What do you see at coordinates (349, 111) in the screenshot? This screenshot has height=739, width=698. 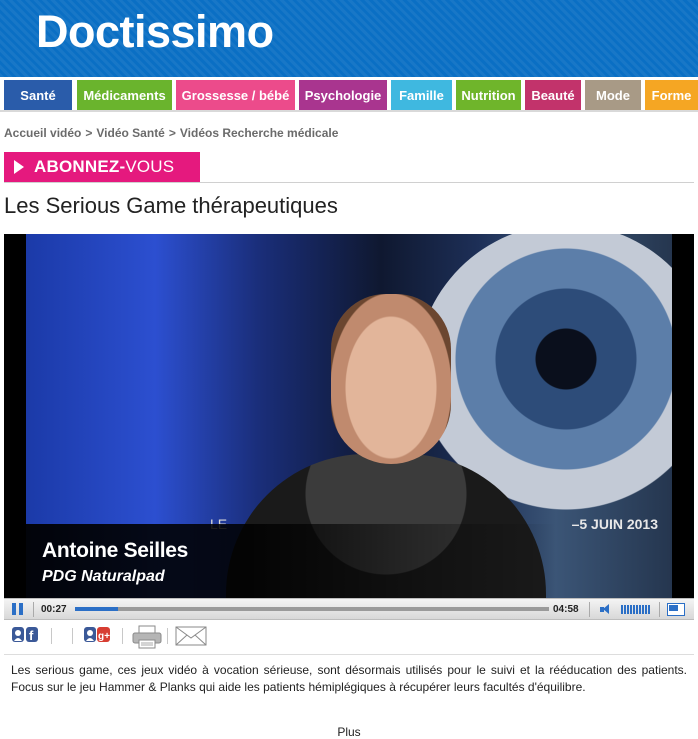 I see `nav-divider` at bounding box center [349, 111].